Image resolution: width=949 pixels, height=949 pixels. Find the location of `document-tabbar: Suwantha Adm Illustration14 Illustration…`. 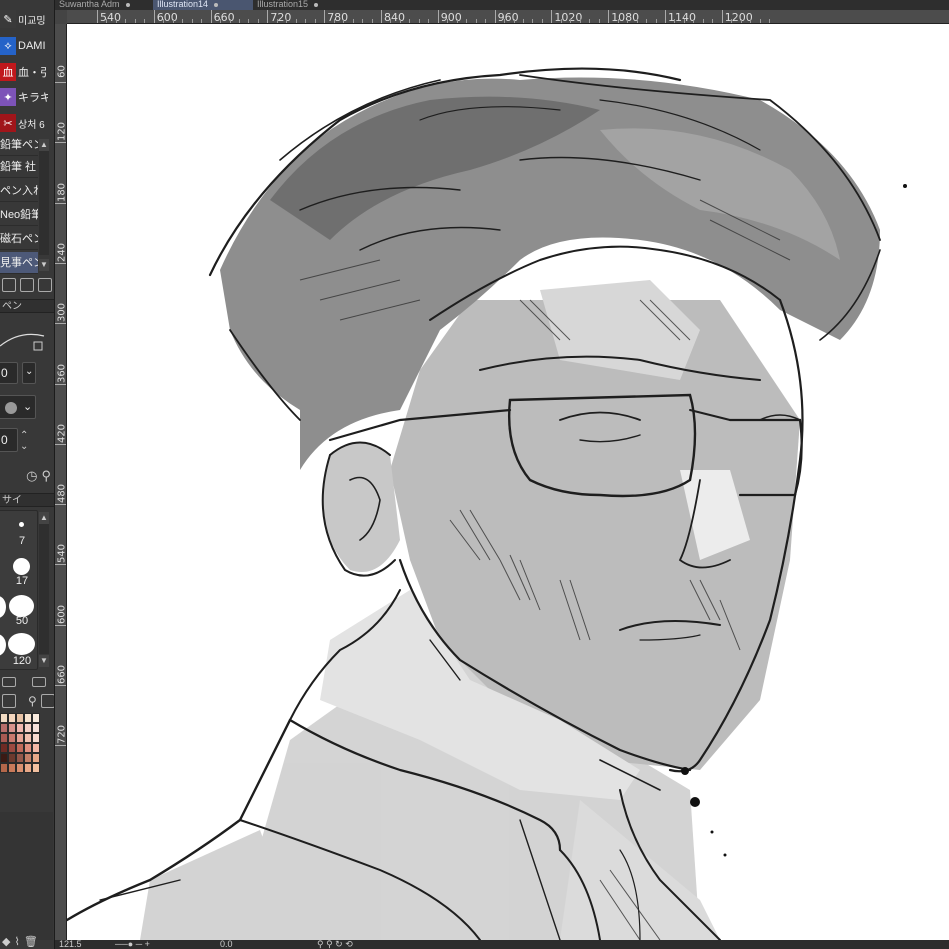

document-tabbar: Suwantha Adm Illustration14 Illustration… is located at coordinates (502, 5).